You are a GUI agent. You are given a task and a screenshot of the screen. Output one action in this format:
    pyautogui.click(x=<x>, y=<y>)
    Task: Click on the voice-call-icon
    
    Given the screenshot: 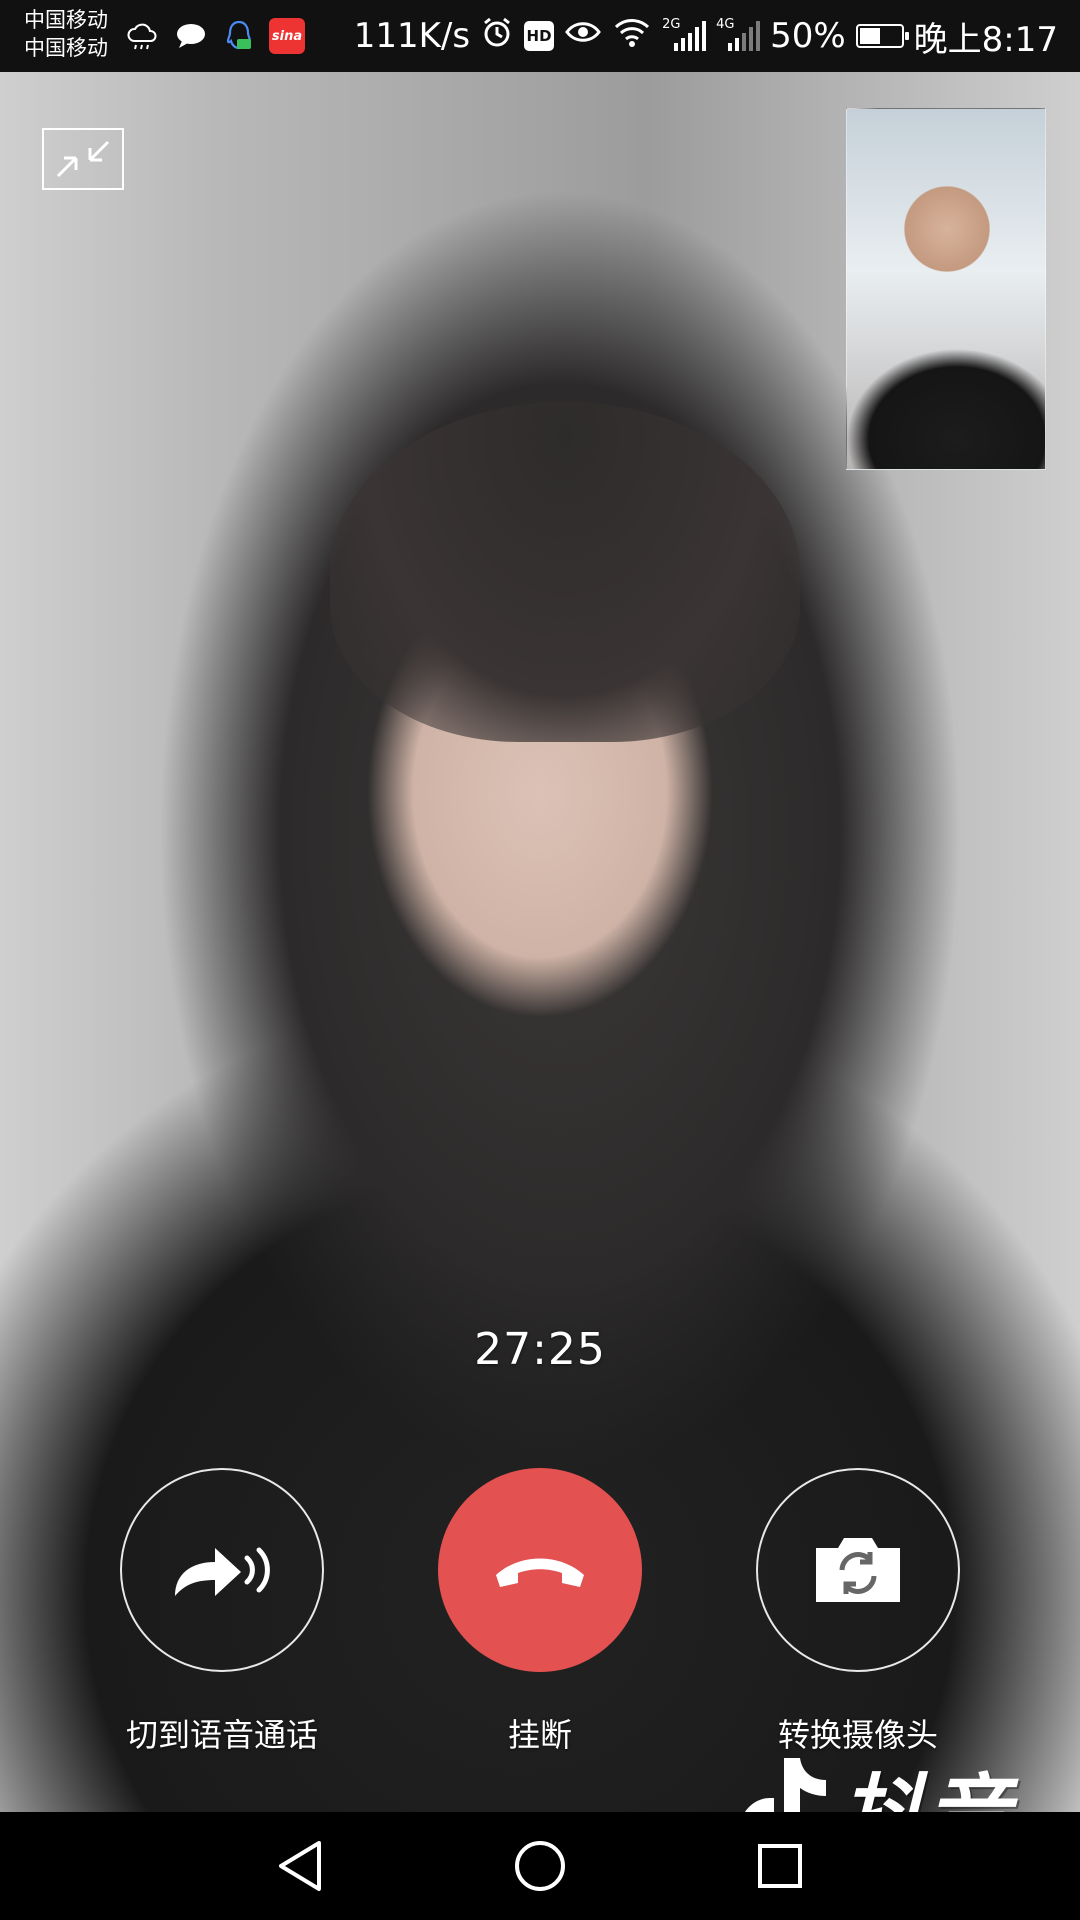 What is the action you would take?
    pyautogui.click(x=222, y=1571)
    